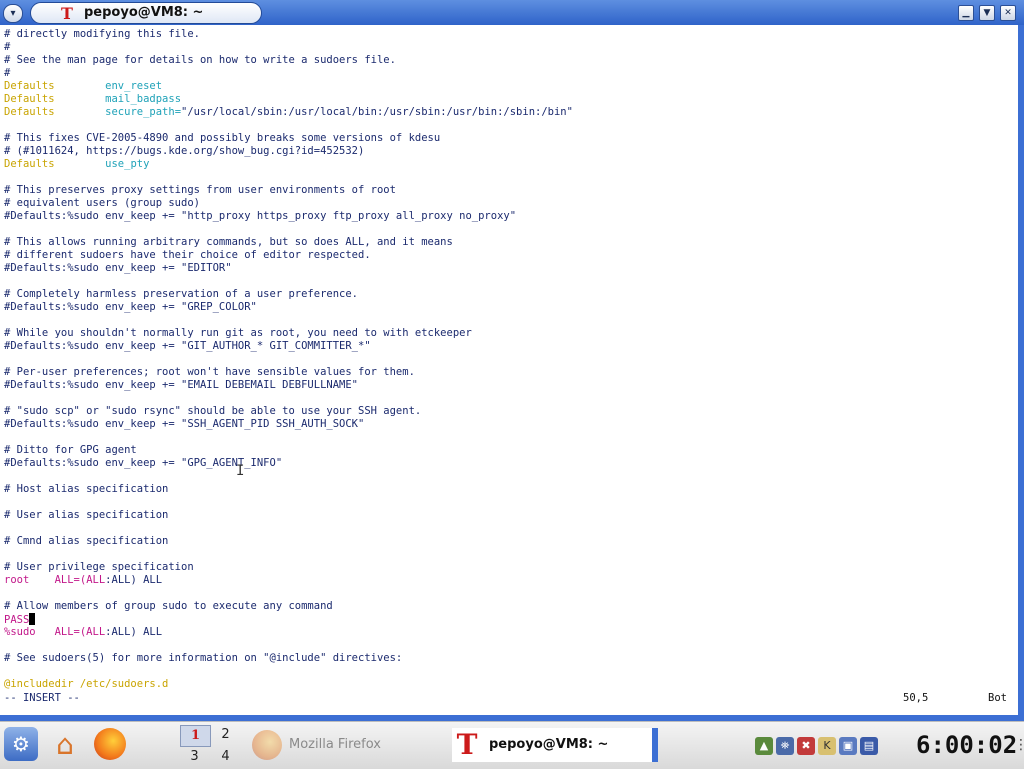 The width and height of the screenshot is (1024, 769). I want to click on task-label: pepoyo@VM8: ~, so click(549, 744).